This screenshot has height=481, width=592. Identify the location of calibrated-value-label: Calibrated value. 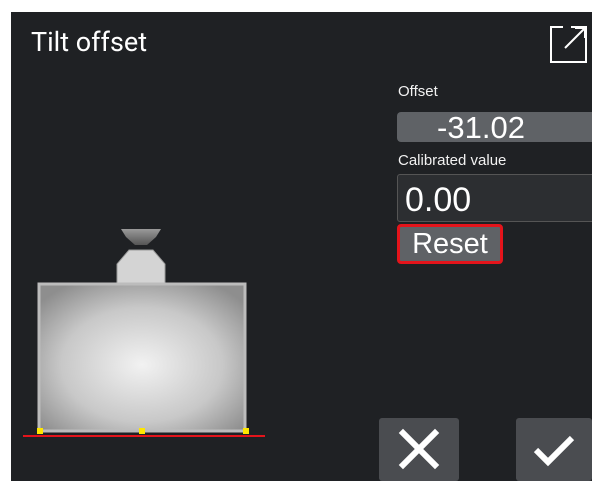
(452, 160).